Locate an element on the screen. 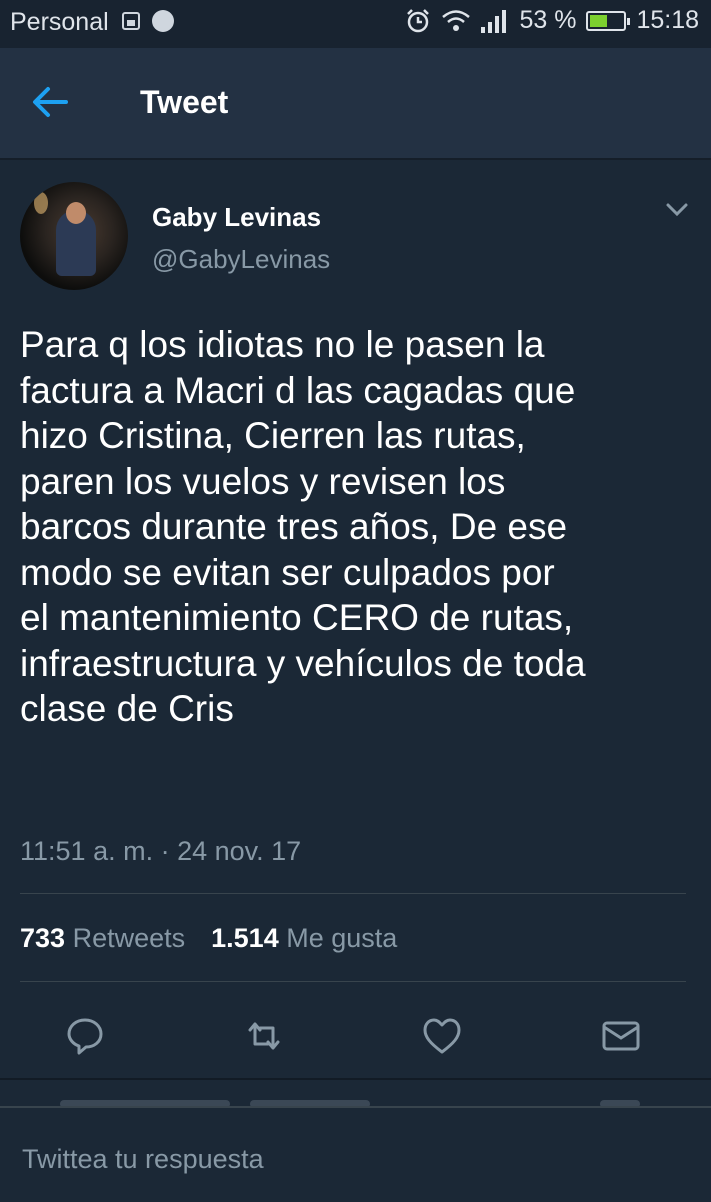 The image size is (711, 1202). chevron-down-icon is located at coordinates (677, 210).